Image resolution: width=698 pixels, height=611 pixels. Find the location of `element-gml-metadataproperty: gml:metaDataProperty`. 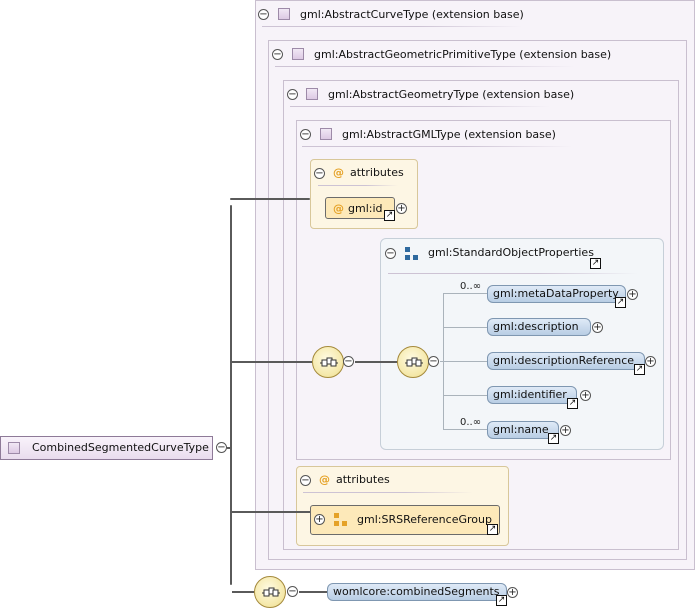

element-gml-metadataproperty: gml:metaDataProperty is located at coordinates (556, 294).